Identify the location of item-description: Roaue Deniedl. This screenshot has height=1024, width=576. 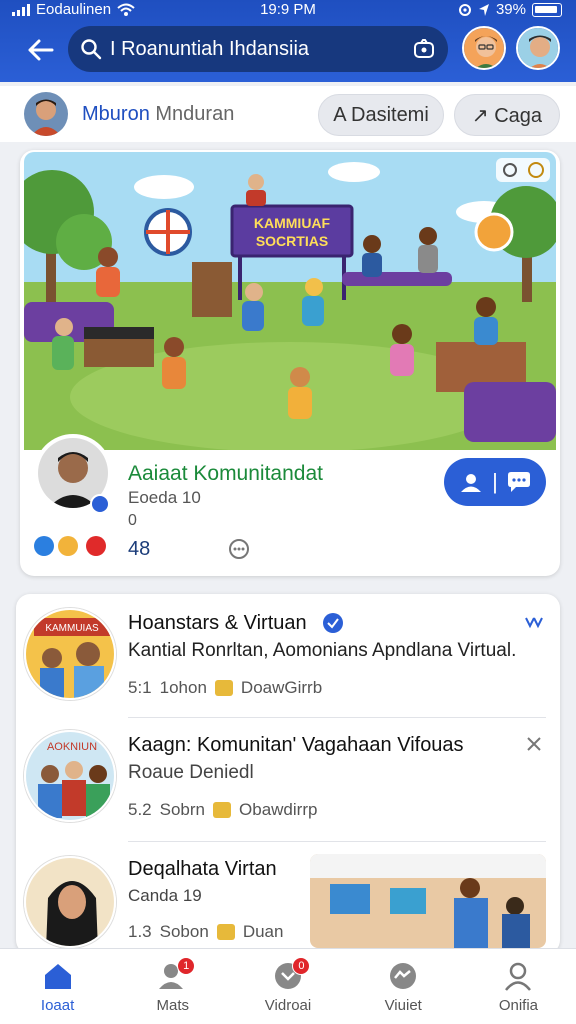
(191, 772).